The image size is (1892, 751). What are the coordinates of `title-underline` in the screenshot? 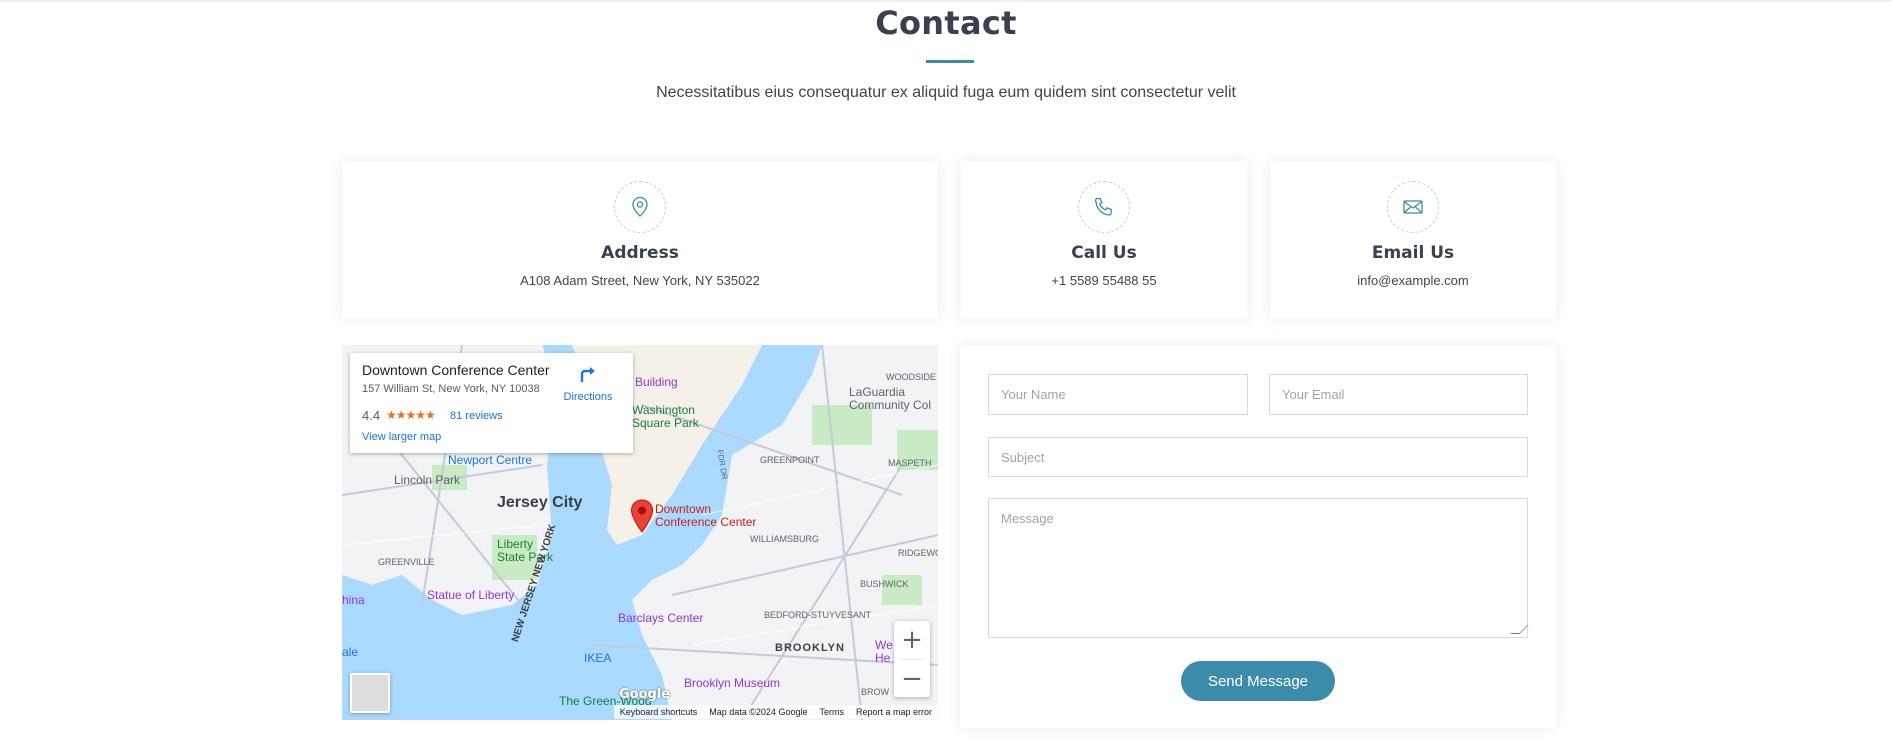 It's located at (950, 61).